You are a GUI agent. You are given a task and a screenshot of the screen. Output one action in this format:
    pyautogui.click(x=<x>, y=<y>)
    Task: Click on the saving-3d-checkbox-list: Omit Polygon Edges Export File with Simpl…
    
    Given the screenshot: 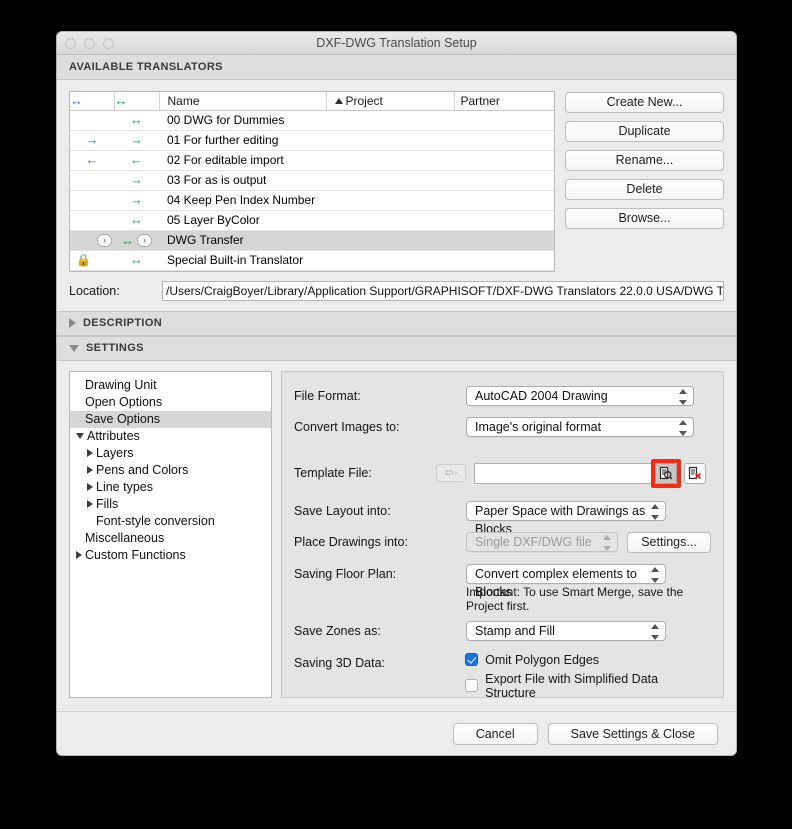 What is the action you would take?
    pyautogui.click(x=588, y=679)
    